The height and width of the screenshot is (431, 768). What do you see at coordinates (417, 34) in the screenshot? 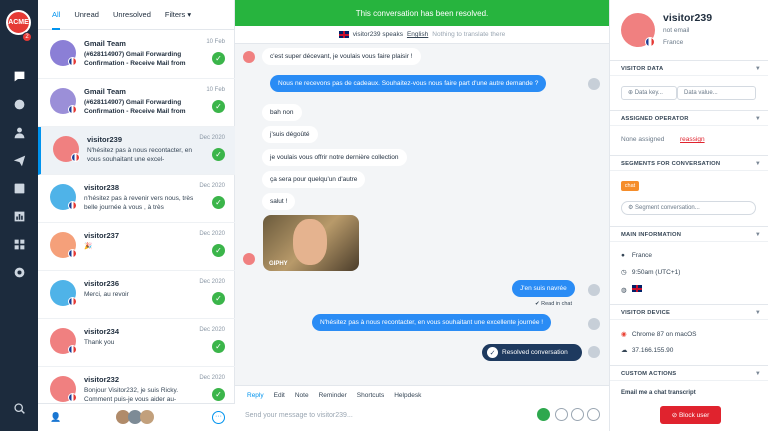
I see `speaks-language: English` at bounding box center [417, 34].